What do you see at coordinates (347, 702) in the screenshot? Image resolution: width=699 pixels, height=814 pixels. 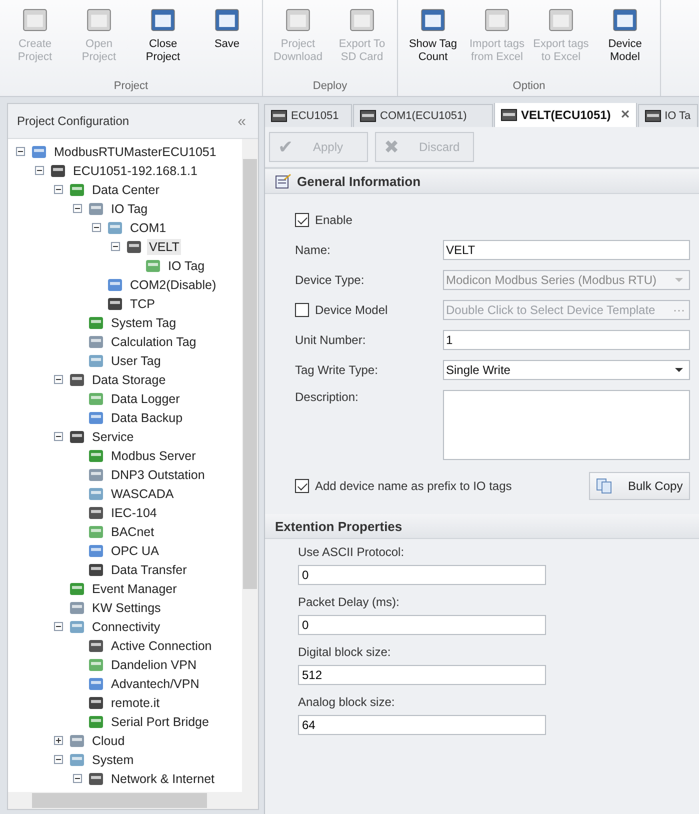 I see `field-label: Analog block size:` at bounding box center [347, 702].